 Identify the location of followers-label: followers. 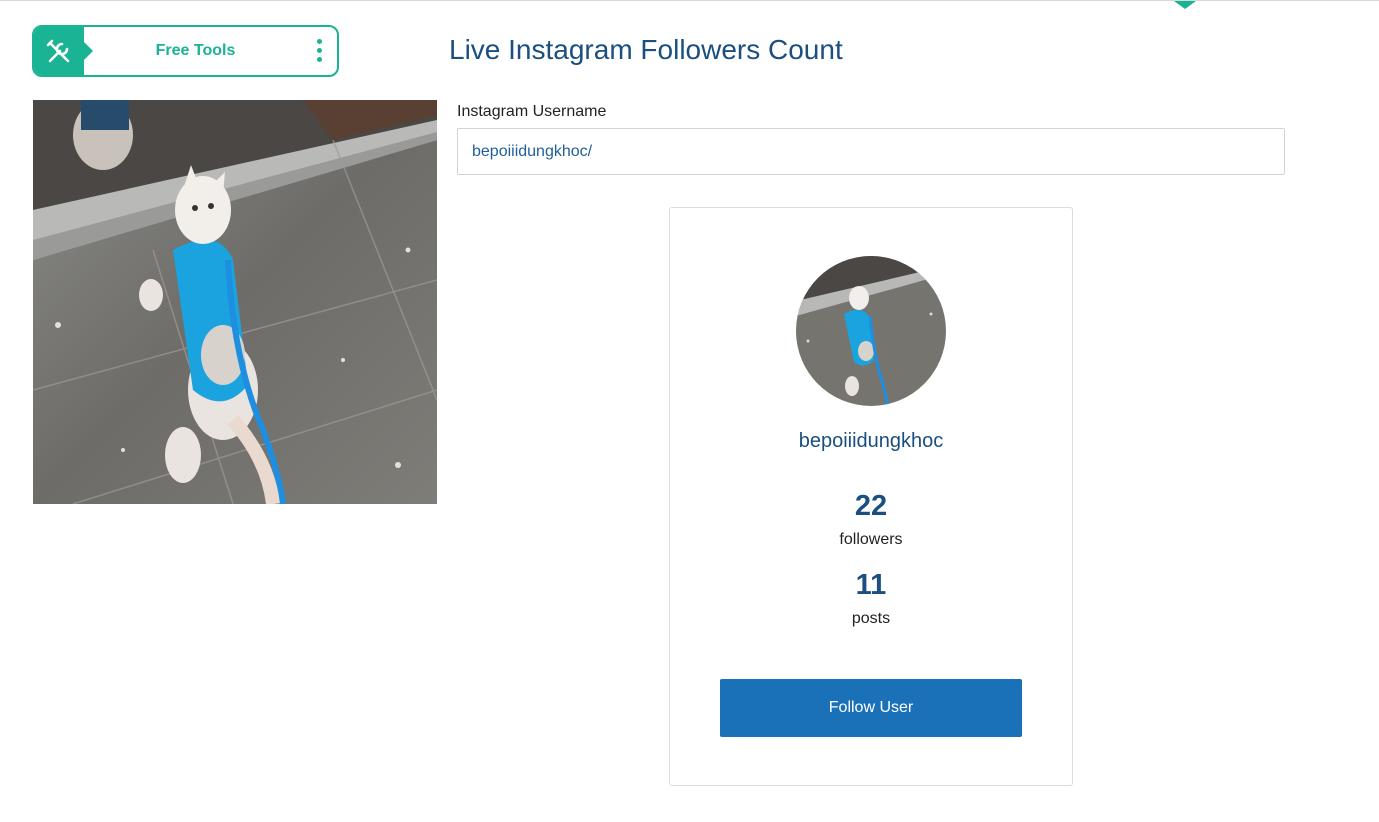
(871, 539).